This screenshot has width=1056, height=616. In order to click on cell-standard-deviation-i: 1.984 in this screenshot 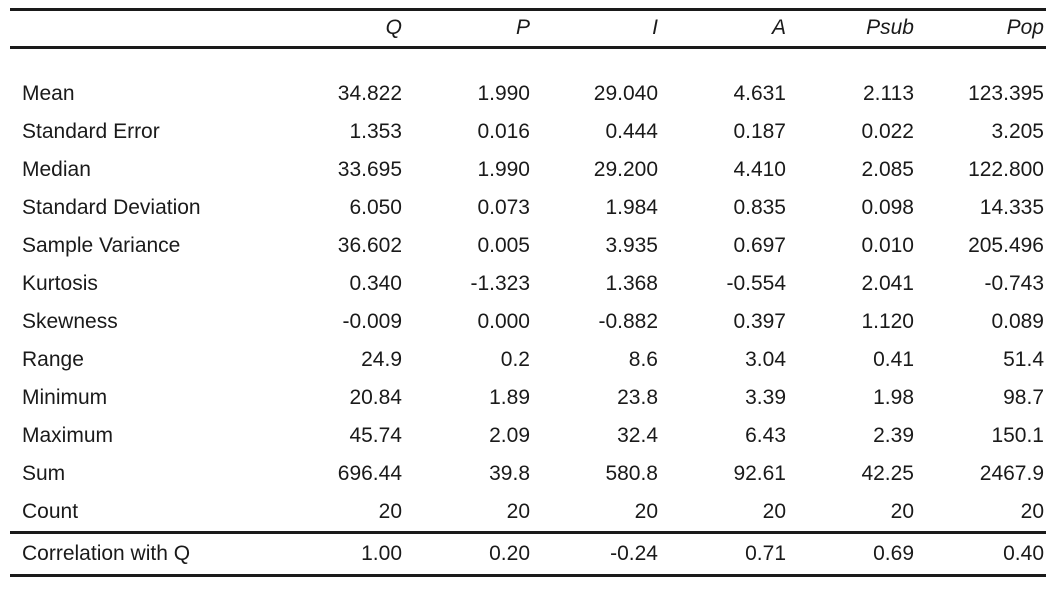, I will do `click(631, 208)`.